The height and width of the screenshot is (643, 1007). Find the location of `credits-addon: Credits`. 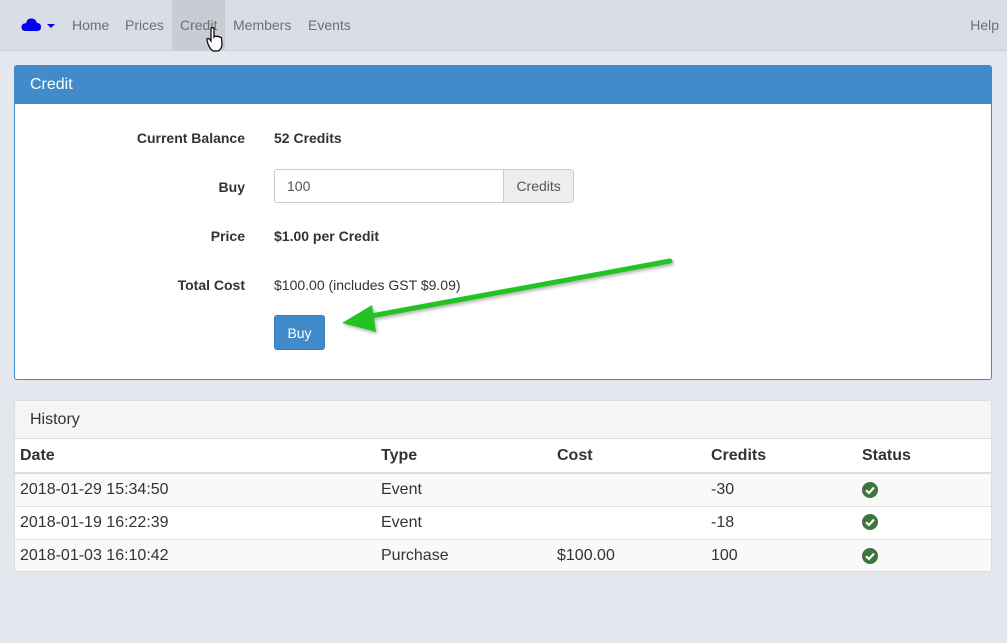

credits-addon: Credits is located at coordinates (538, 186).